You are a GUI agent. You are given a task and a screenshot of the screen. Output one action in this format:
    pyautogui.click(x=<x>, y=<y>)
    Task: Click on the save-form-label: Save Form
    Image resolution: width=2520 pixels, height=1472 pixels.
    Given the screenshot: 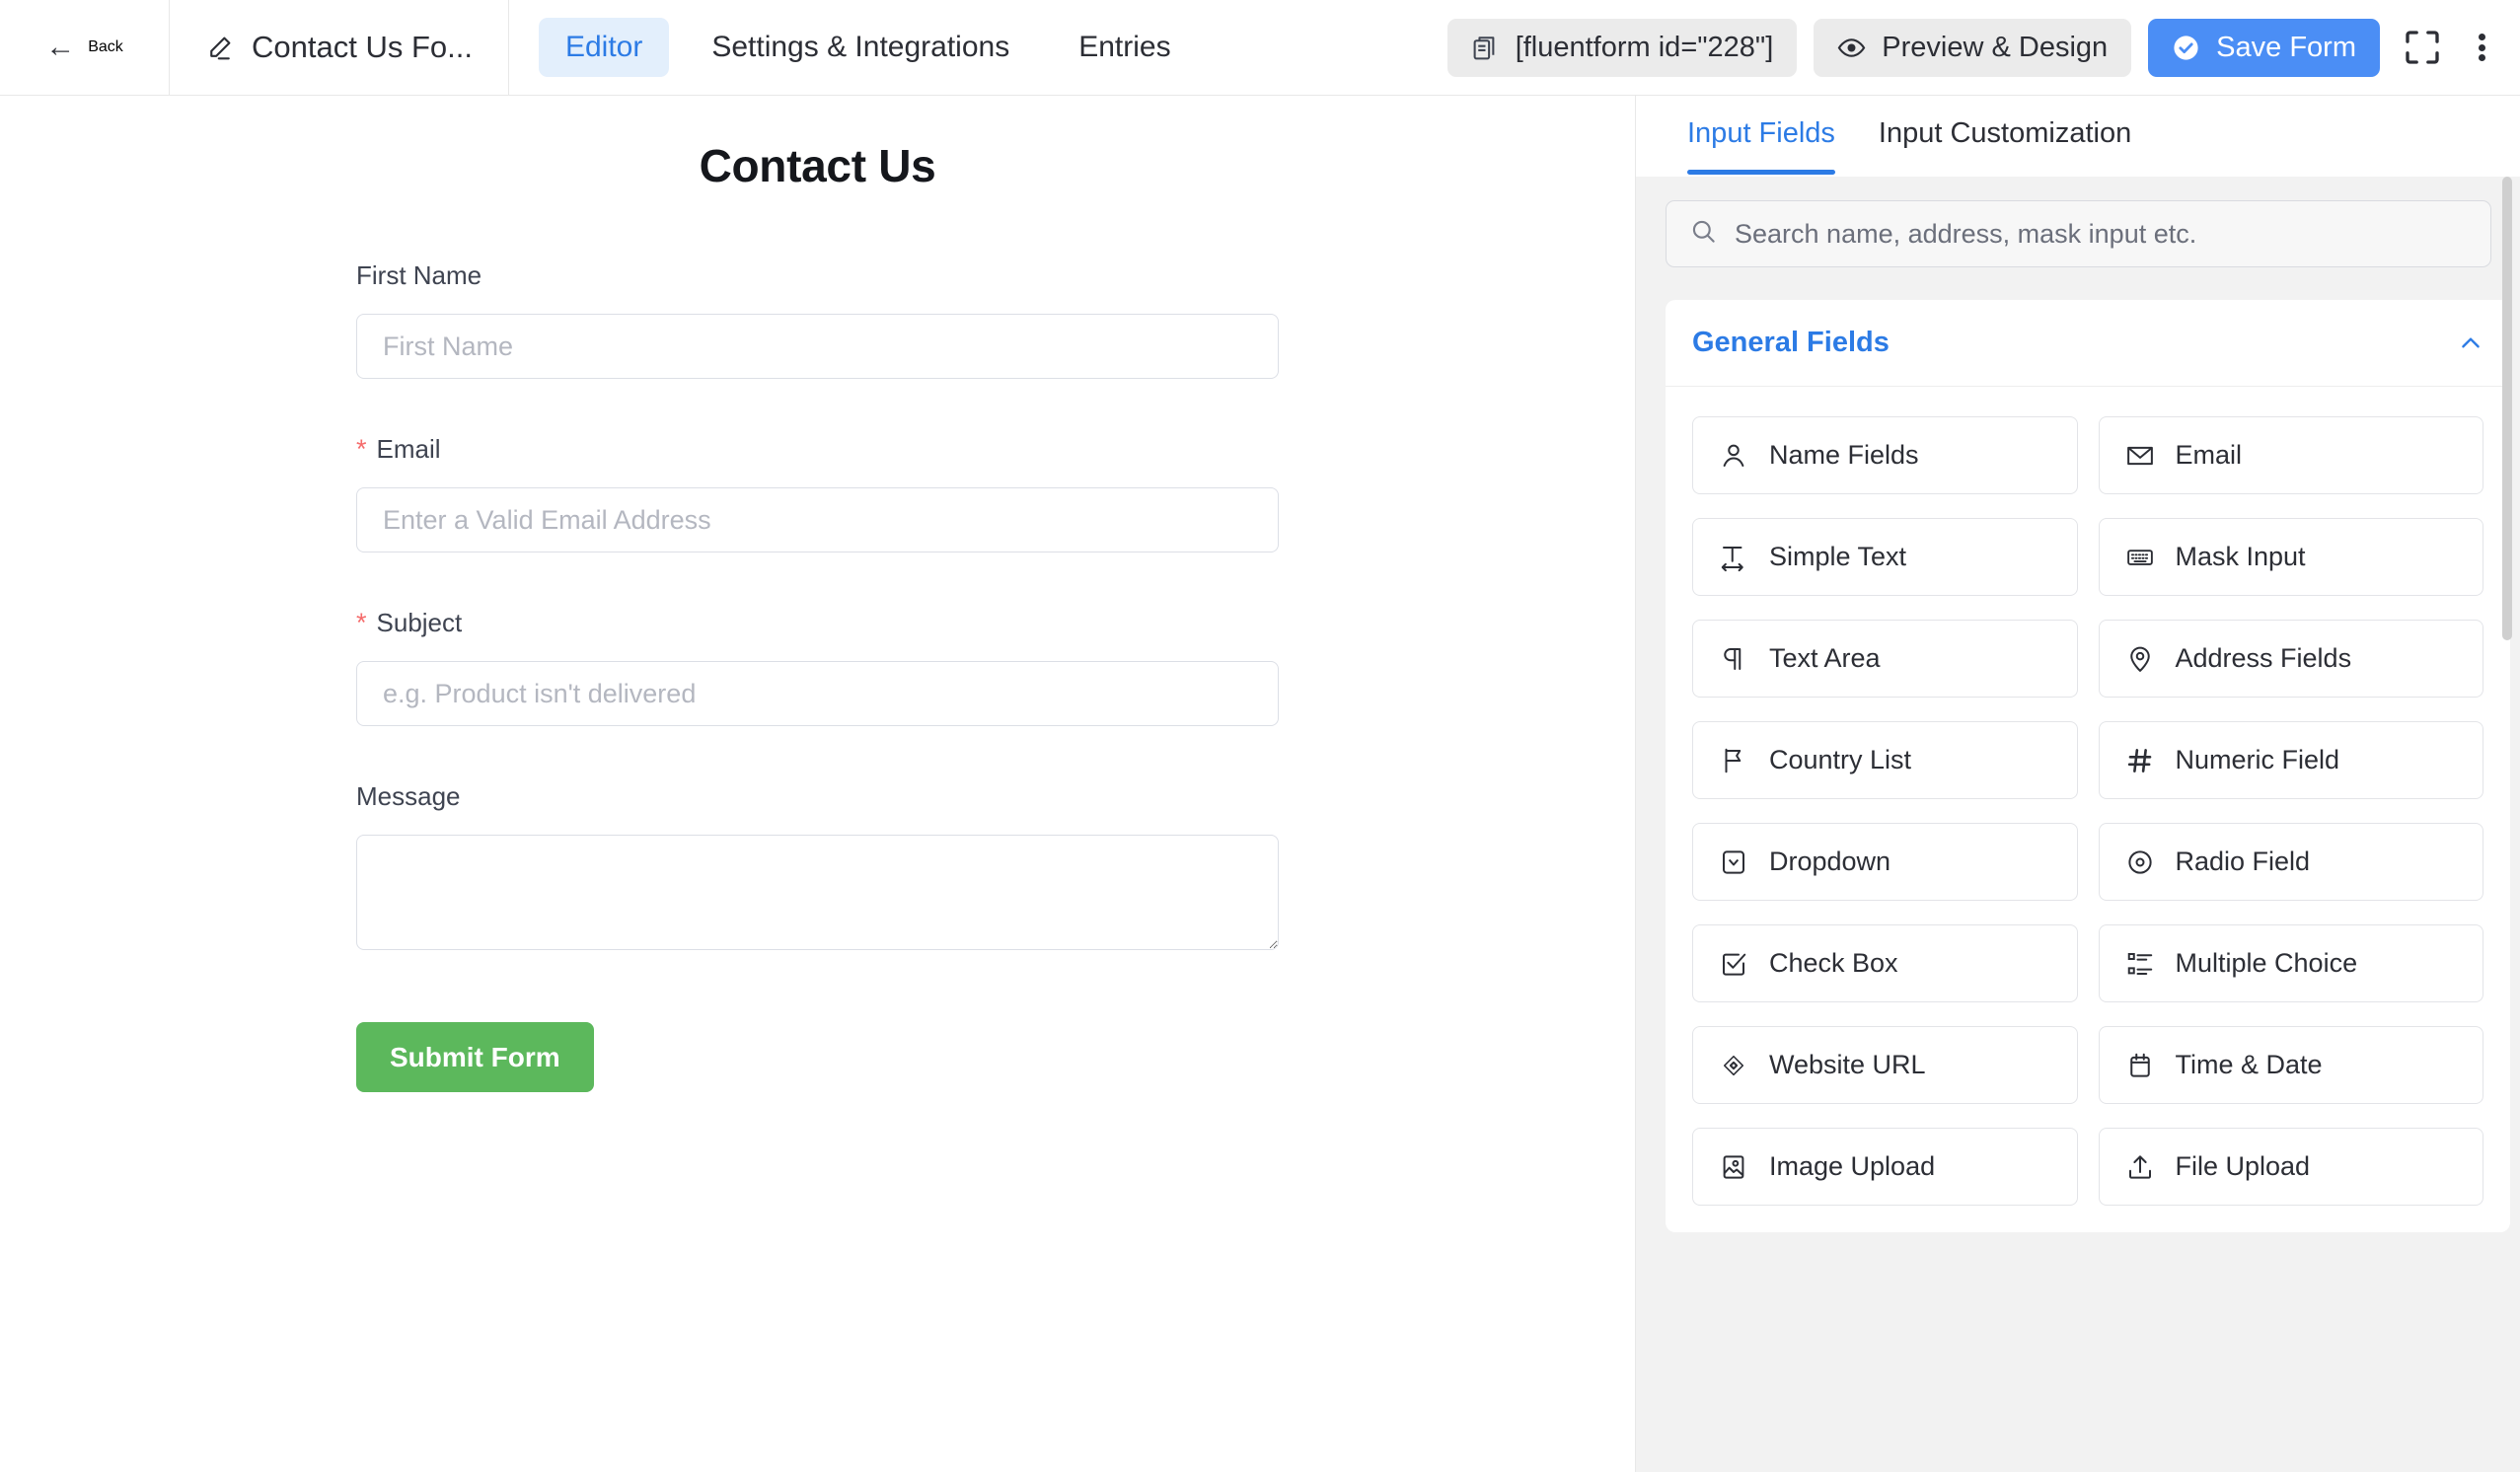 What is the action you would take?
    pyautogui.click(x=2286, y=47)
    